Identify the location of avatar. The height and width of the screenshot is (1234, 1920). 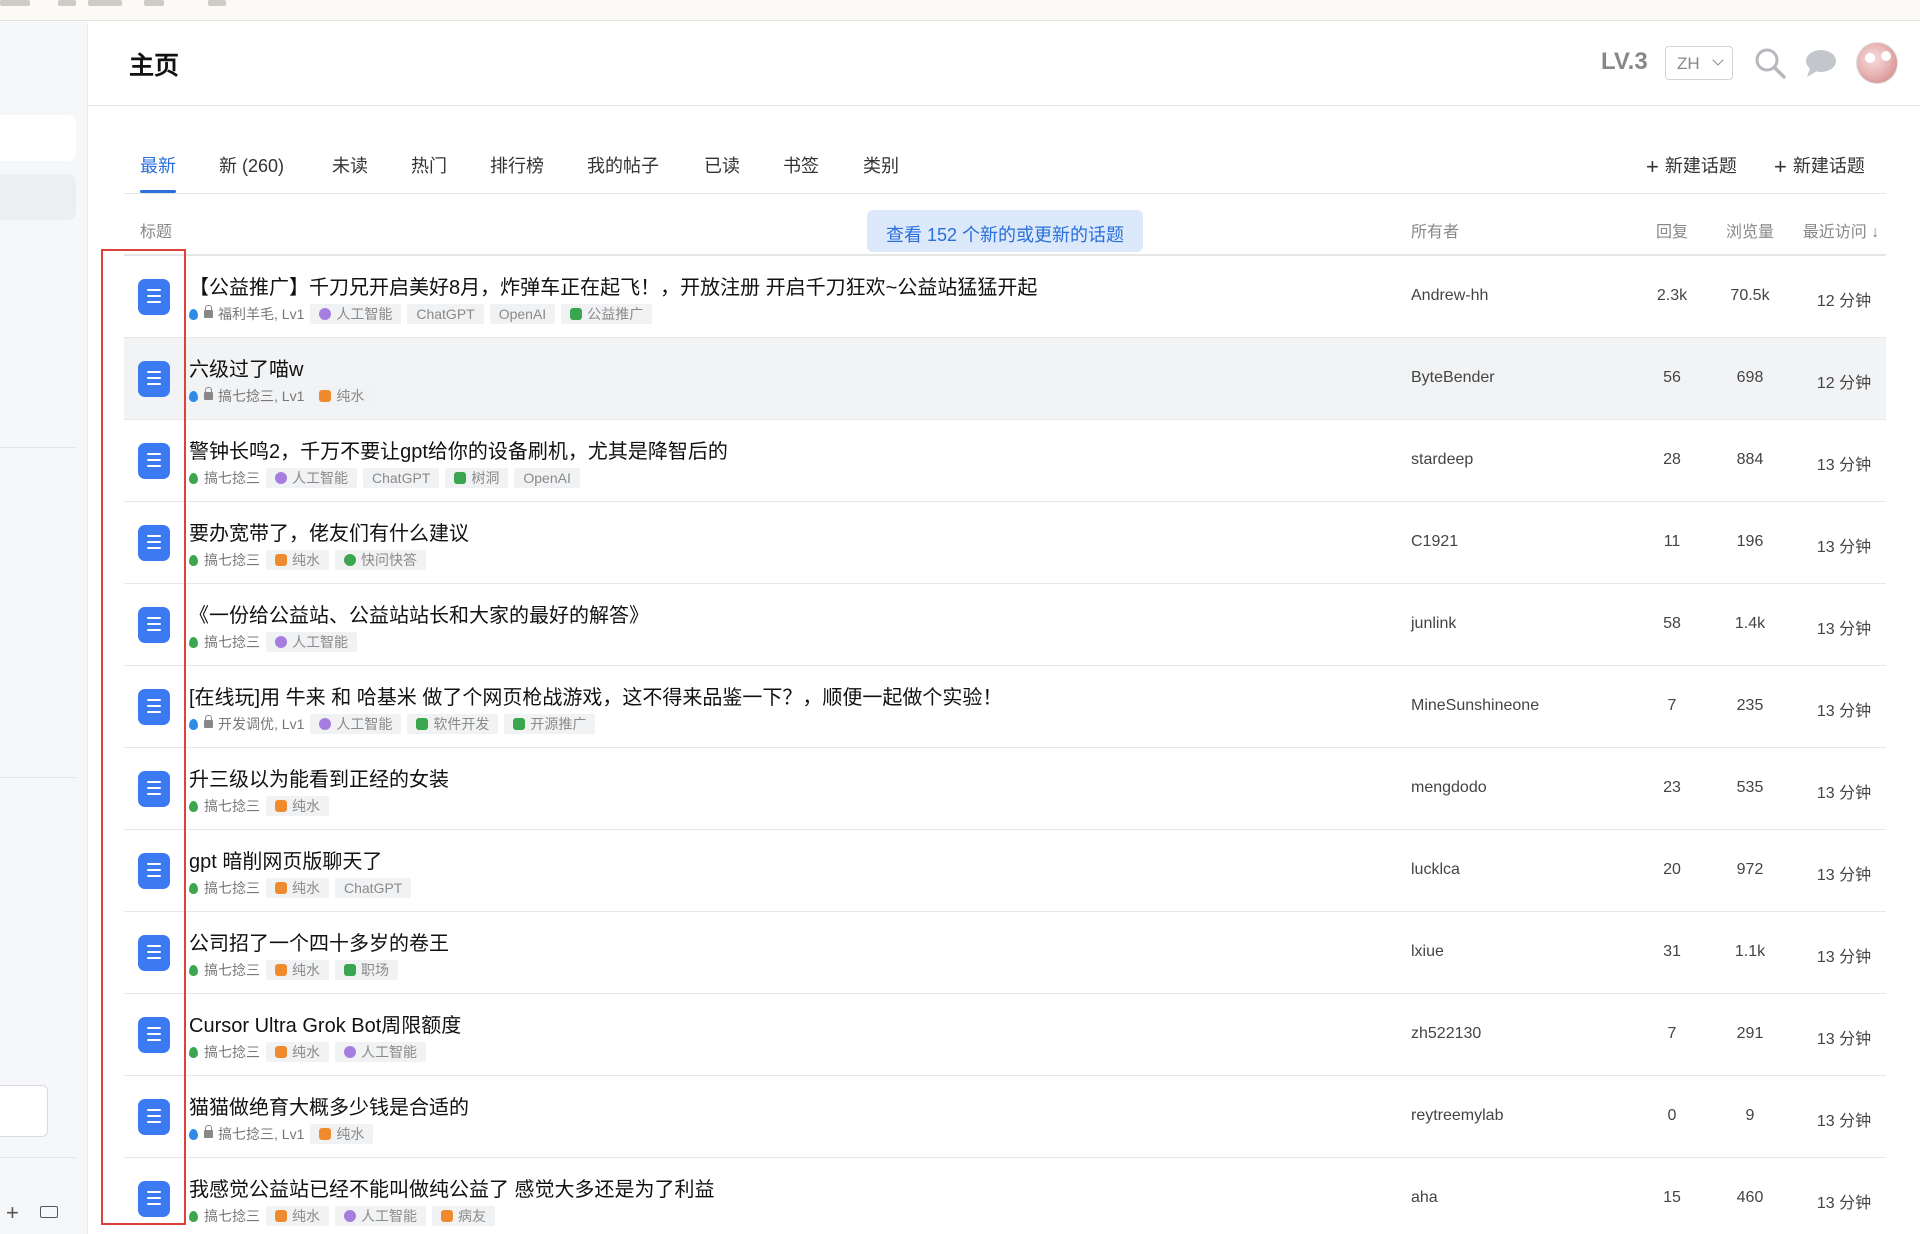
(1877, 63).